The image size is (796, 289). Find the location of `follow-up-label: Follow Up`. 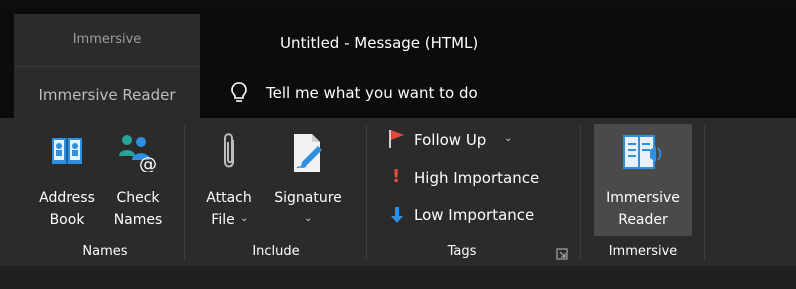

follow-up-label: Follow Up is located at coordinates (450, 140).